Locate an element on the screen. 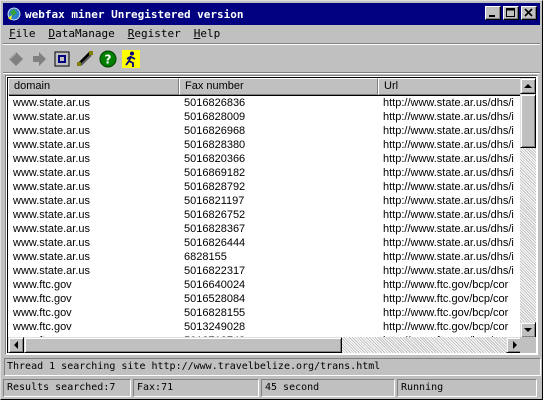 The height and width of the screenshot is (400, 543). app-logo-icon is located at coordinates (14, 14).